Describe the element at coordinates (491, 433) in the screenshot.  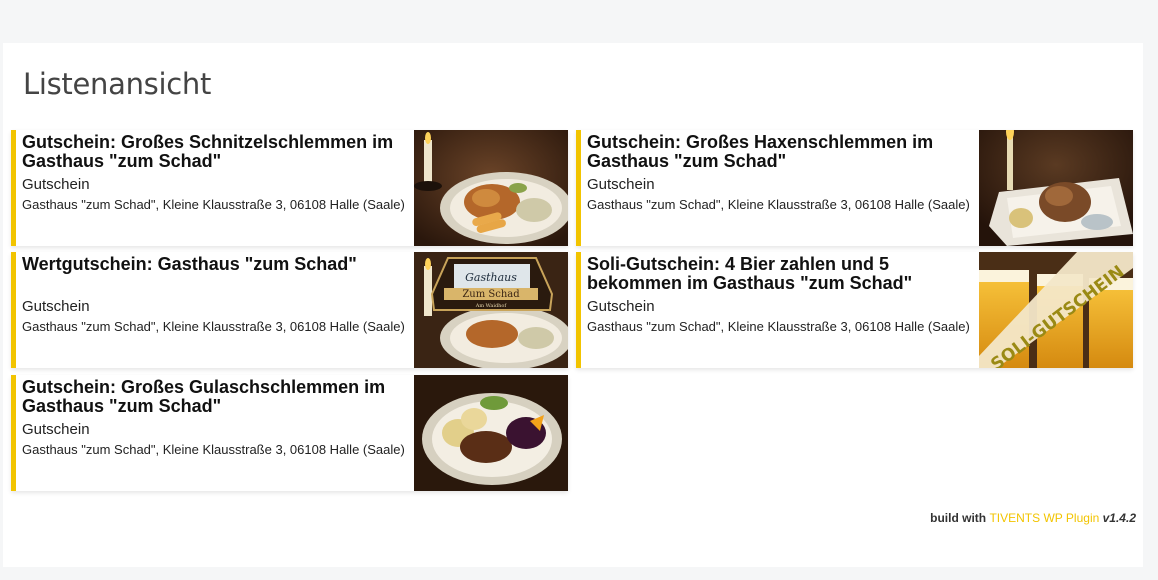
I see `gulasch-plate-image` at that location.